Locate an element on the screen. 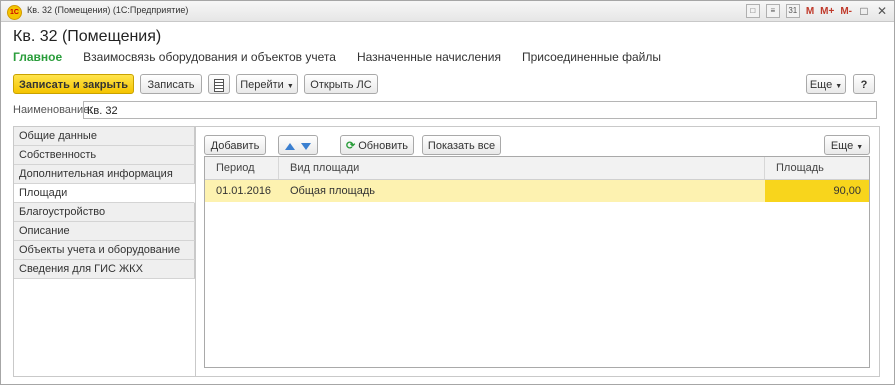  add-button: Добавить is located at coordinates (235, 145).